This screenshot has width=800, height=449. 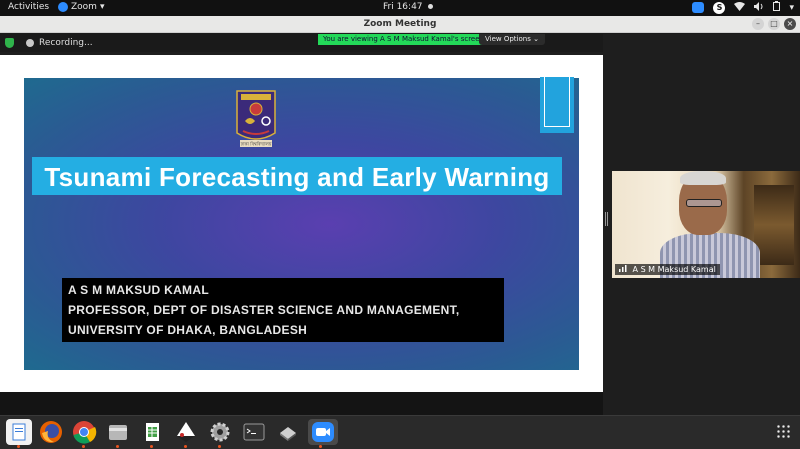 What do you see at coordinates (301, 403) in the screenshot?
I see `meeting-controls-strip` at bounding box center [301, 403].